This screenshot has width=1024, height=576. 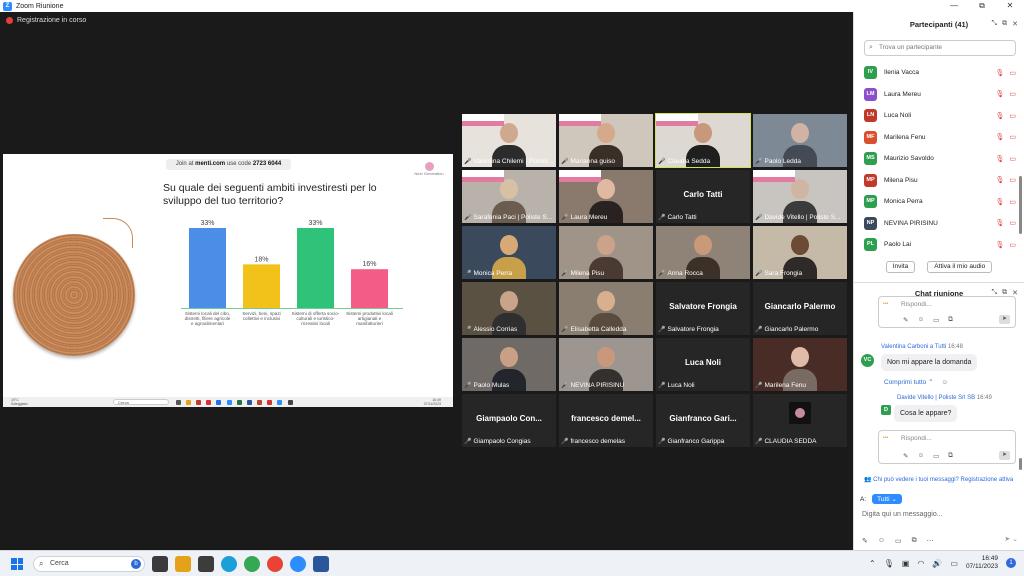 What do you see at coordinates (606, 301) in the screenshot?
I see `person-head` at bounding box center [606, 301].